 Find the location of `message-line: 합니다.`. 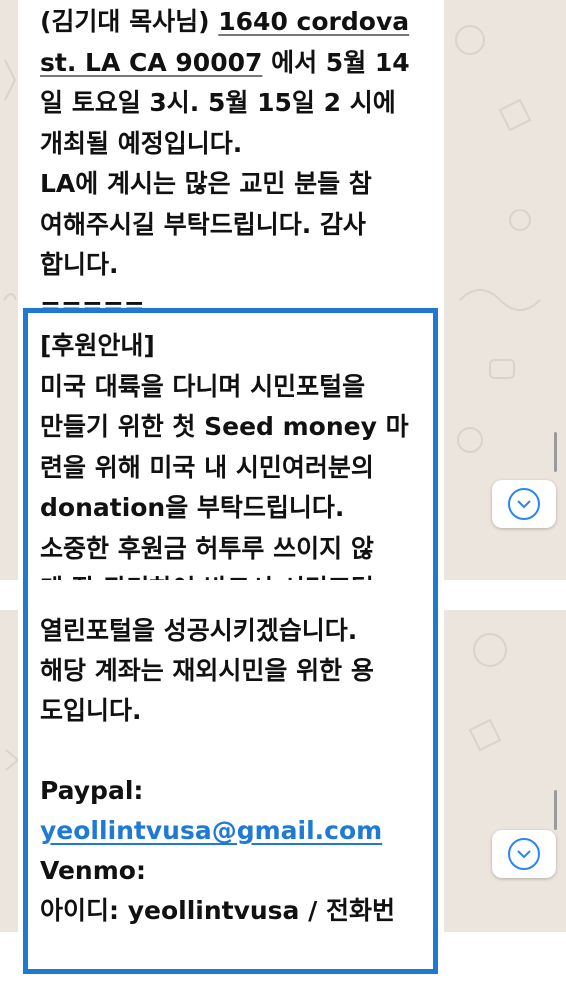

message-line: 합니다. is located at coordinates (79, 264).